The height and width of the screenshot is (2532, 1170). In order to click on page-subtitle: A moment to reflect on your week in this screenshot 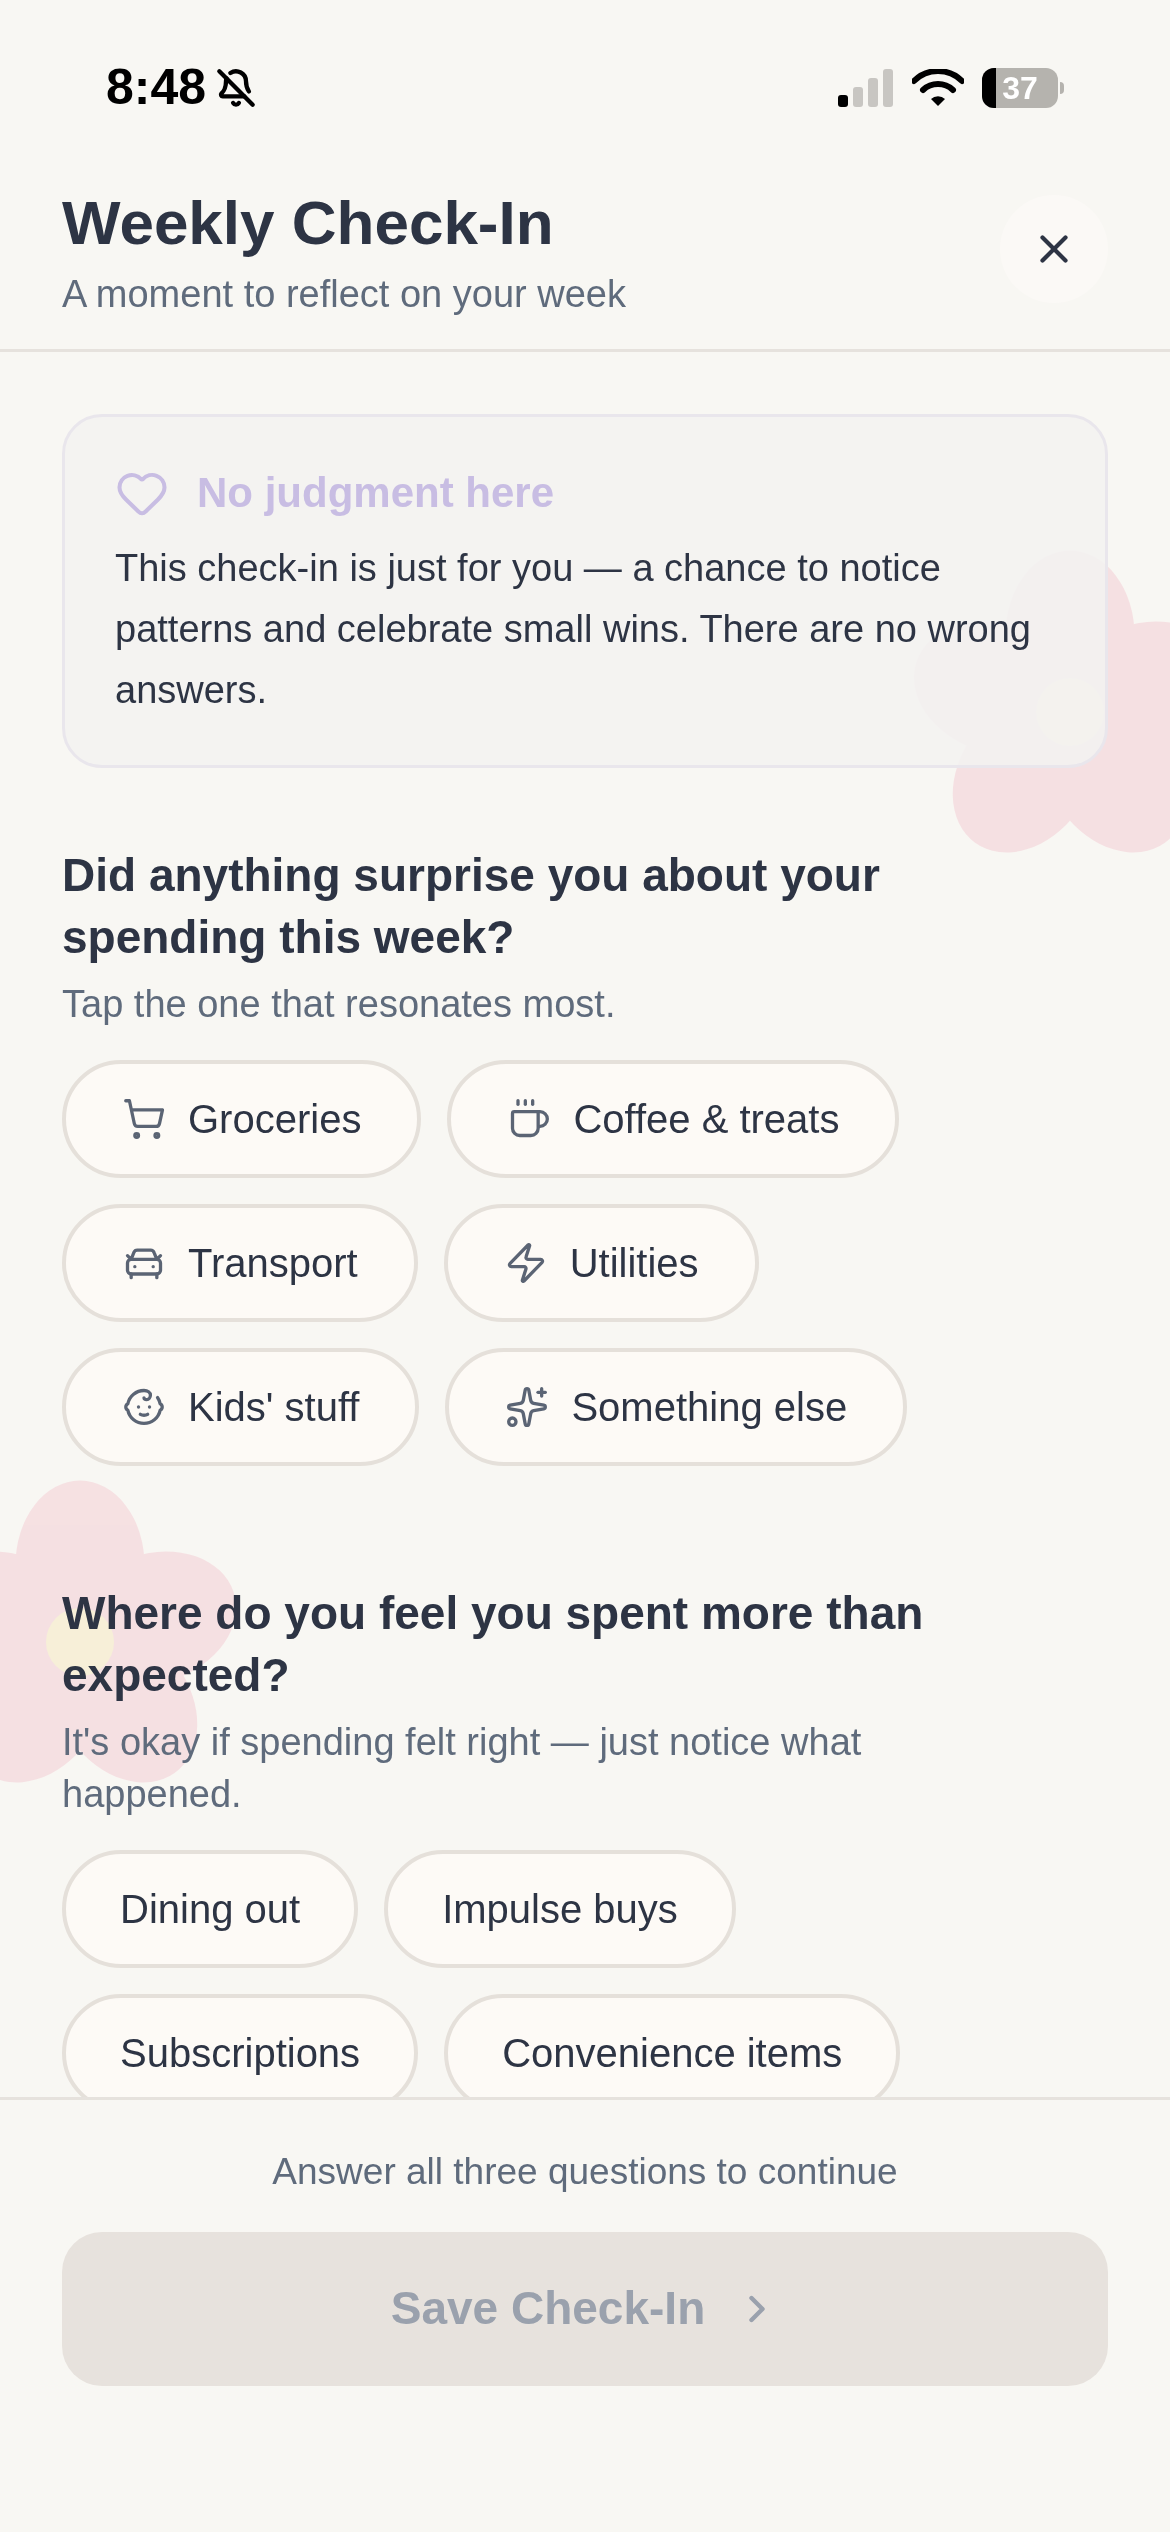, I will do `click(344, 294)`.